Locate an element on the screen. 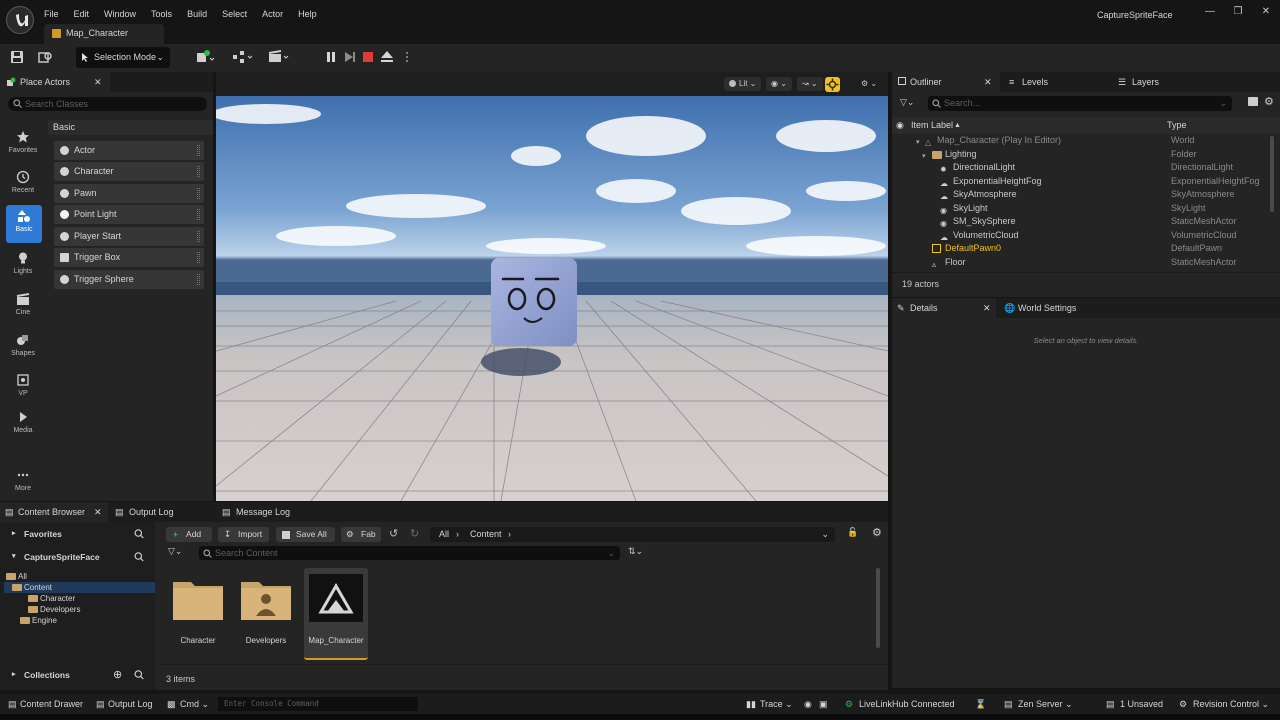 This screenshot has width=1280, height=720. tree-row-skyatmosphere: ☁ SkyAtmosphere SkyAtmosphere is located at coordinates (1082, 195).